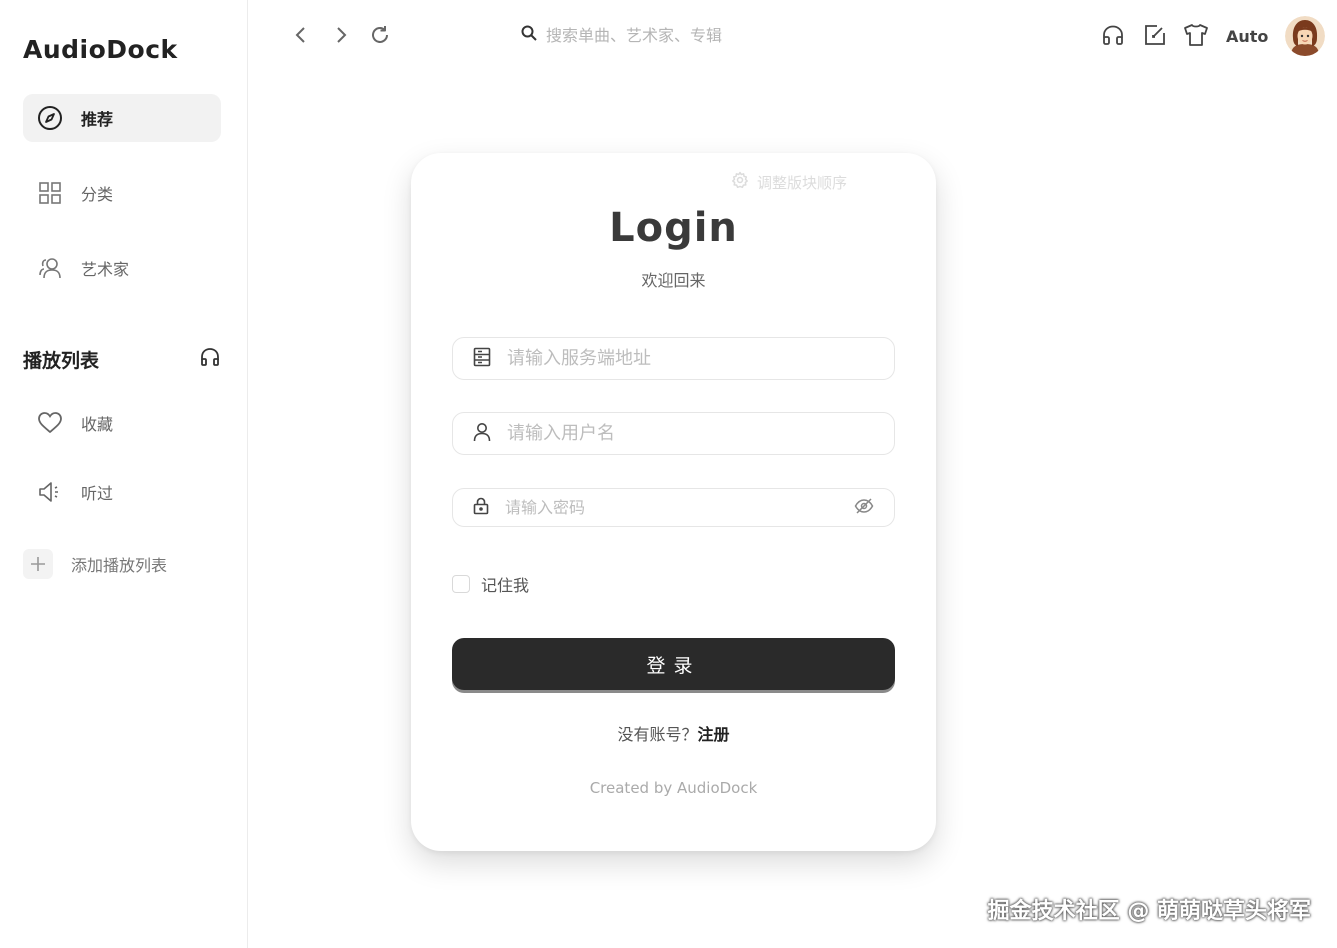 This screenshot has height=948, width=1337. Describe the element at coordinates (673, 280) in the screenshot. I see `login-subtitle: 欢迎回来` at that location.